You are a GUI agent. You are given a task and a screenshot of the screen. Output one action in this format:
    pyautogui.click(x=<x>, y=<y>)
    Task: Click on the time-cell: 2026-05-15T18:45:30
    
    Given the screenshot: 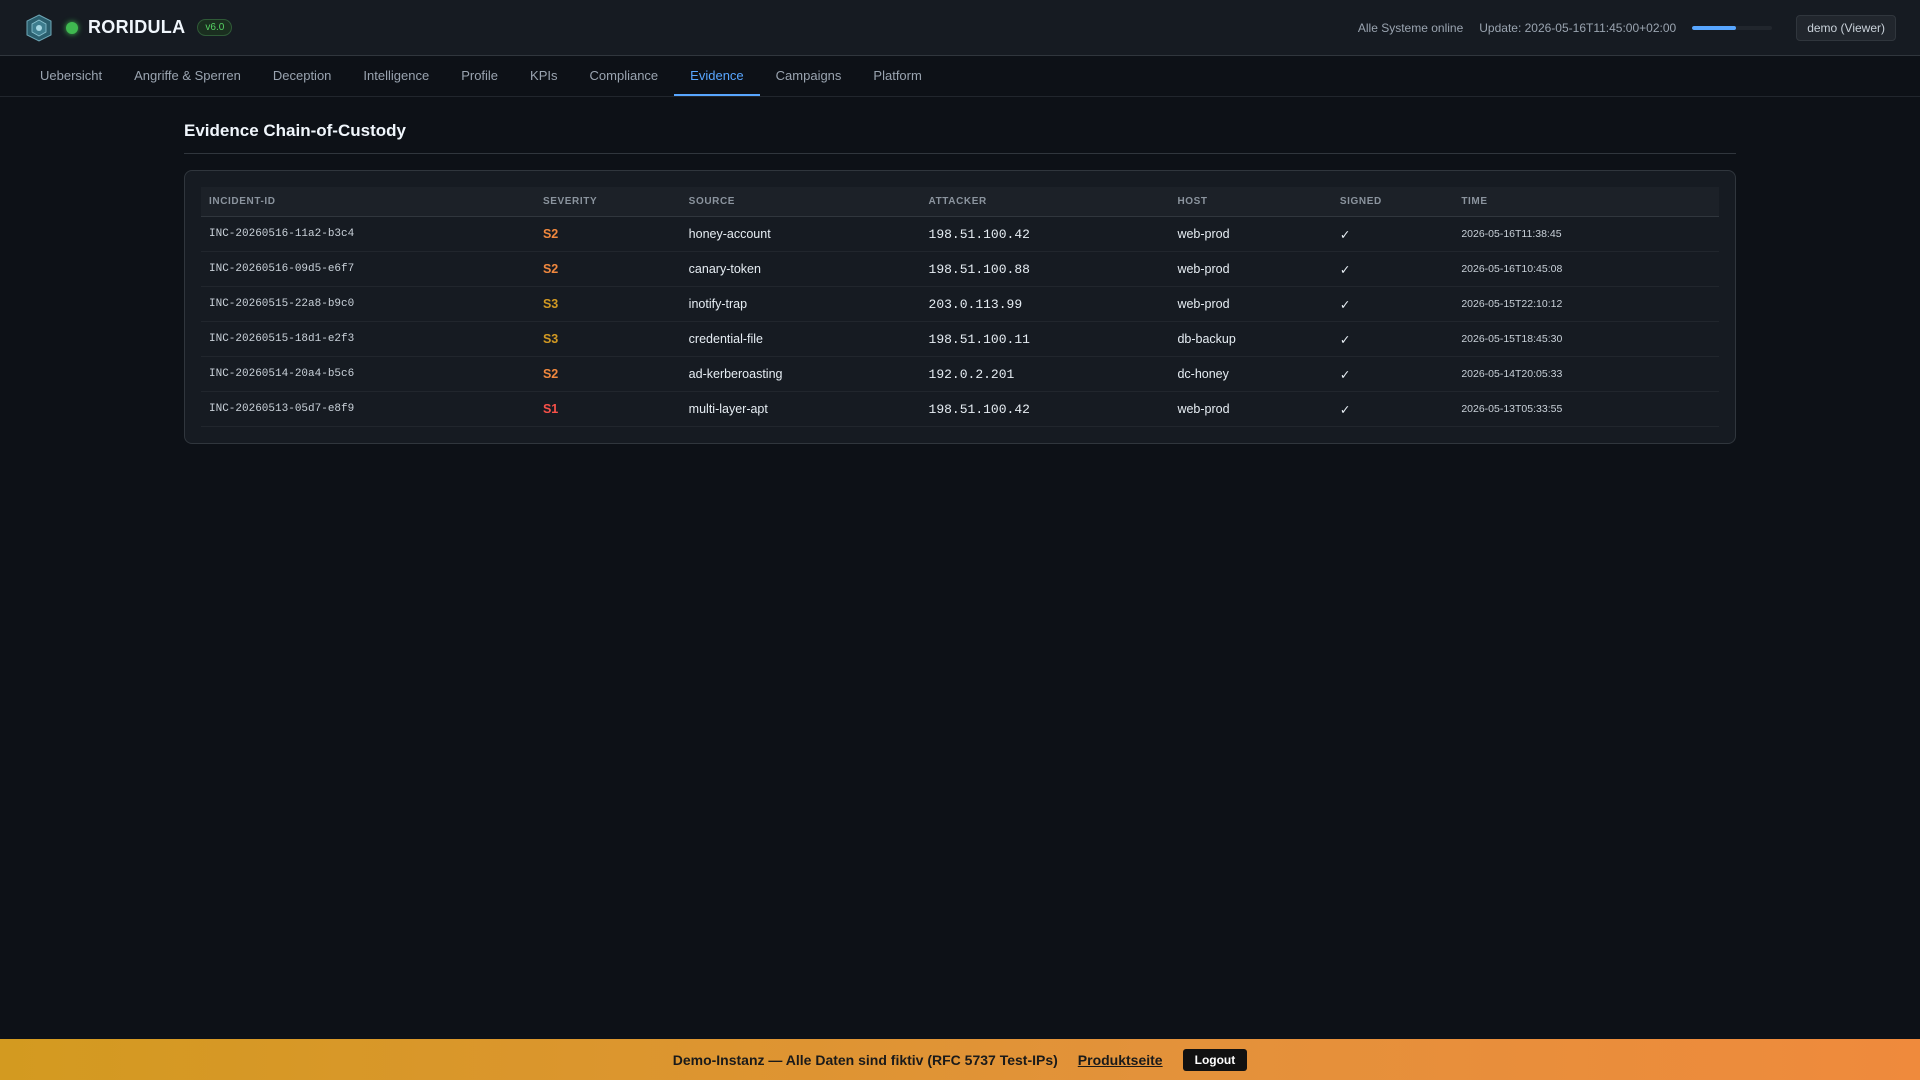 What is the action you would take?
    pyautogui.click(x=1586, y=339)
    